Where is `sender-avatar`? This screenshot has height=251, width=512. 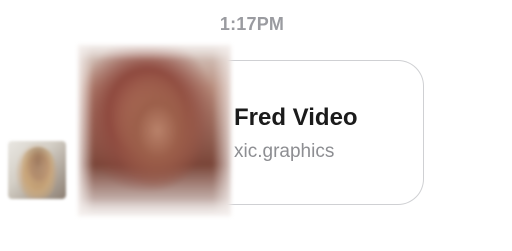
sender-avatar is located at coordinates (37, 170).